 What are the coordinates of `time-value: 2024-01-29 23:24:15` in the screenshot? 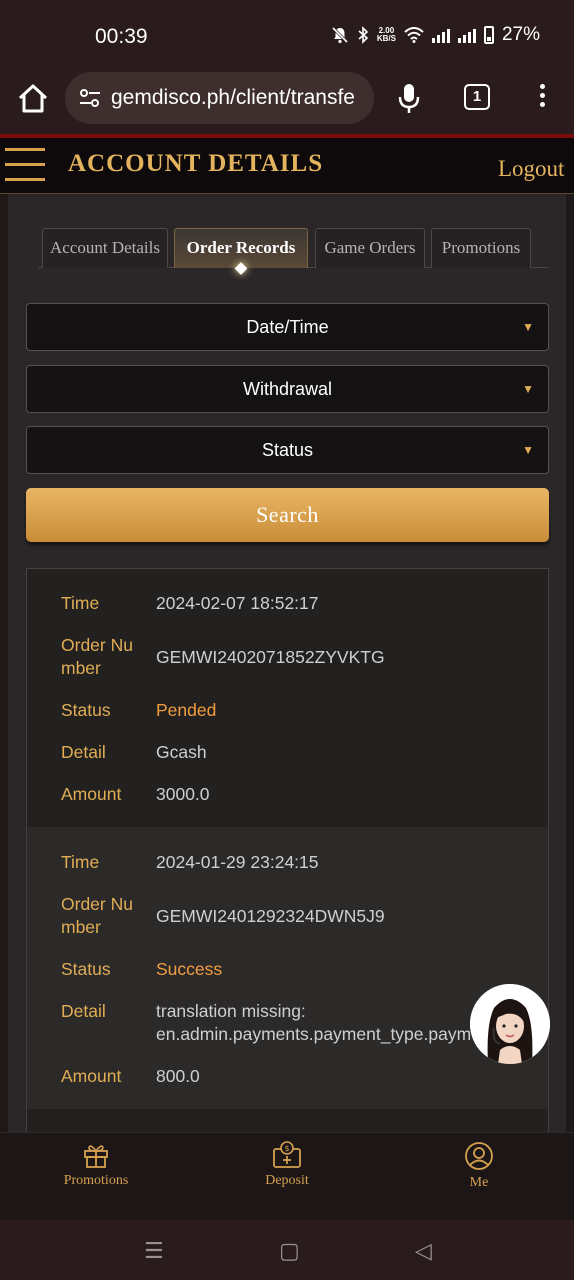 It's located at (237, 862).